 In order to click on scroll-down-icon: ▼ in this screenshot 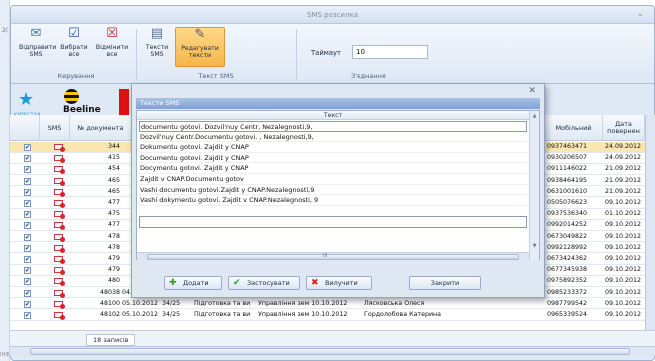, I will do `click(534, 246)`.